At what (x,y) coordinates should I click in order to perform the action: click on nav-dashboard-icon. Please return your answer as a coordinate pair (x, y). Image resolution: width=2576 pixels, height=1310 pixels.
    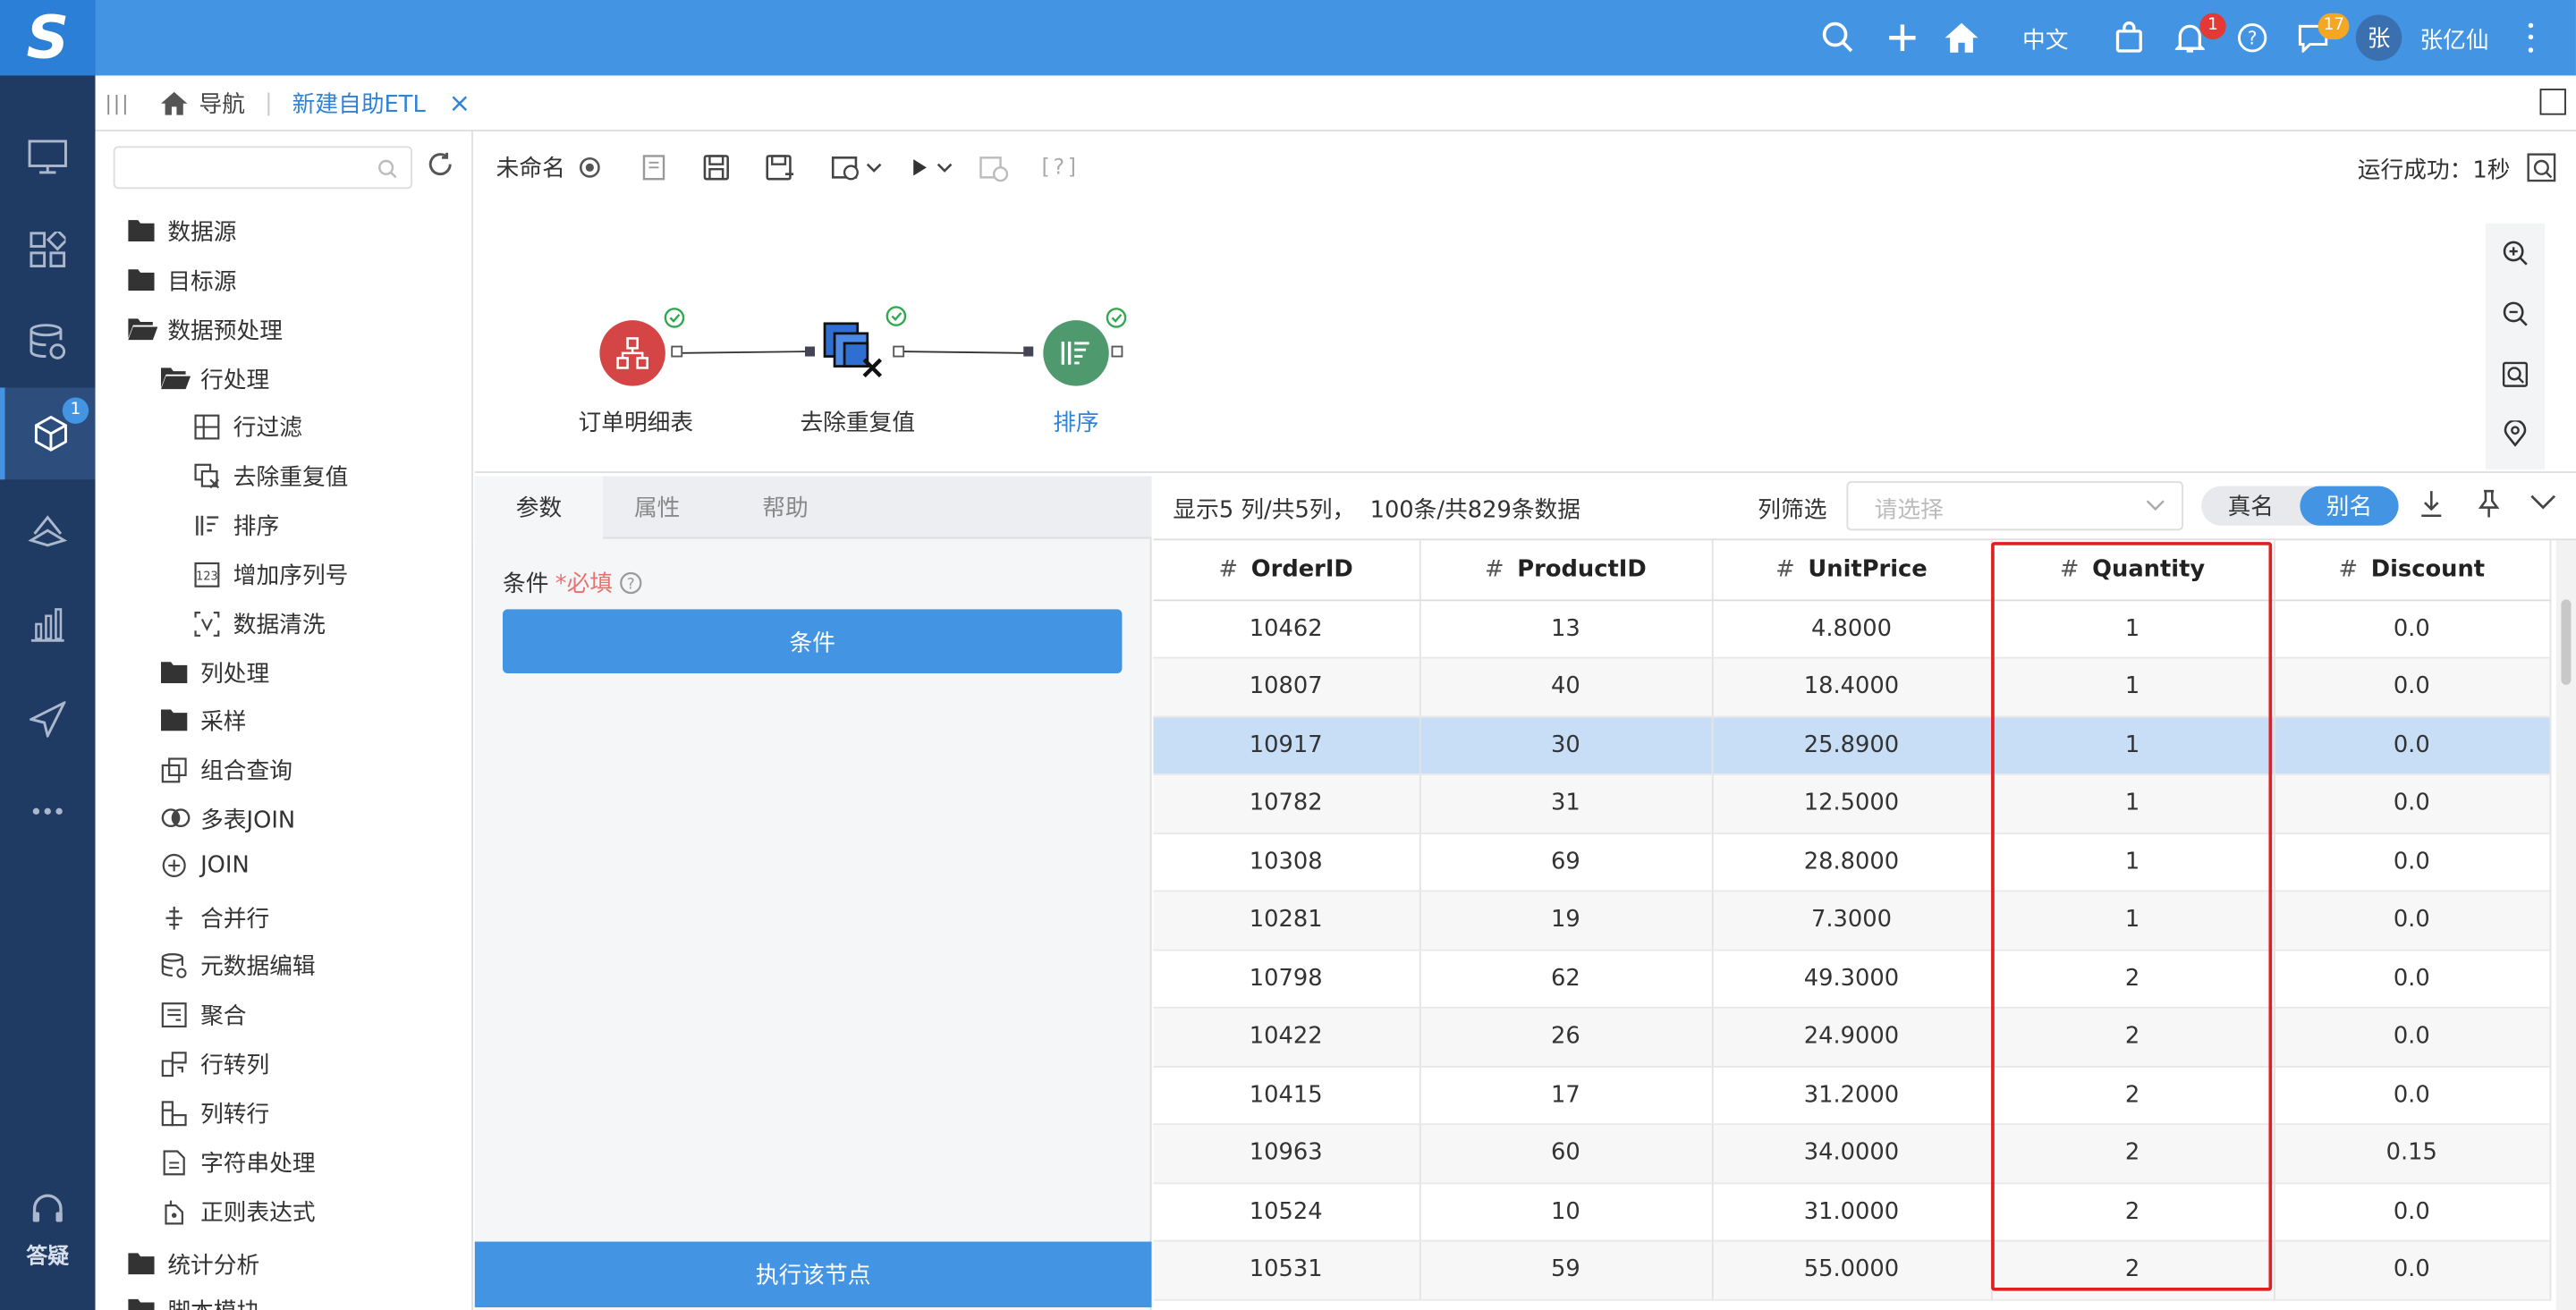
    Looking at the image, I should click on (48, 250).